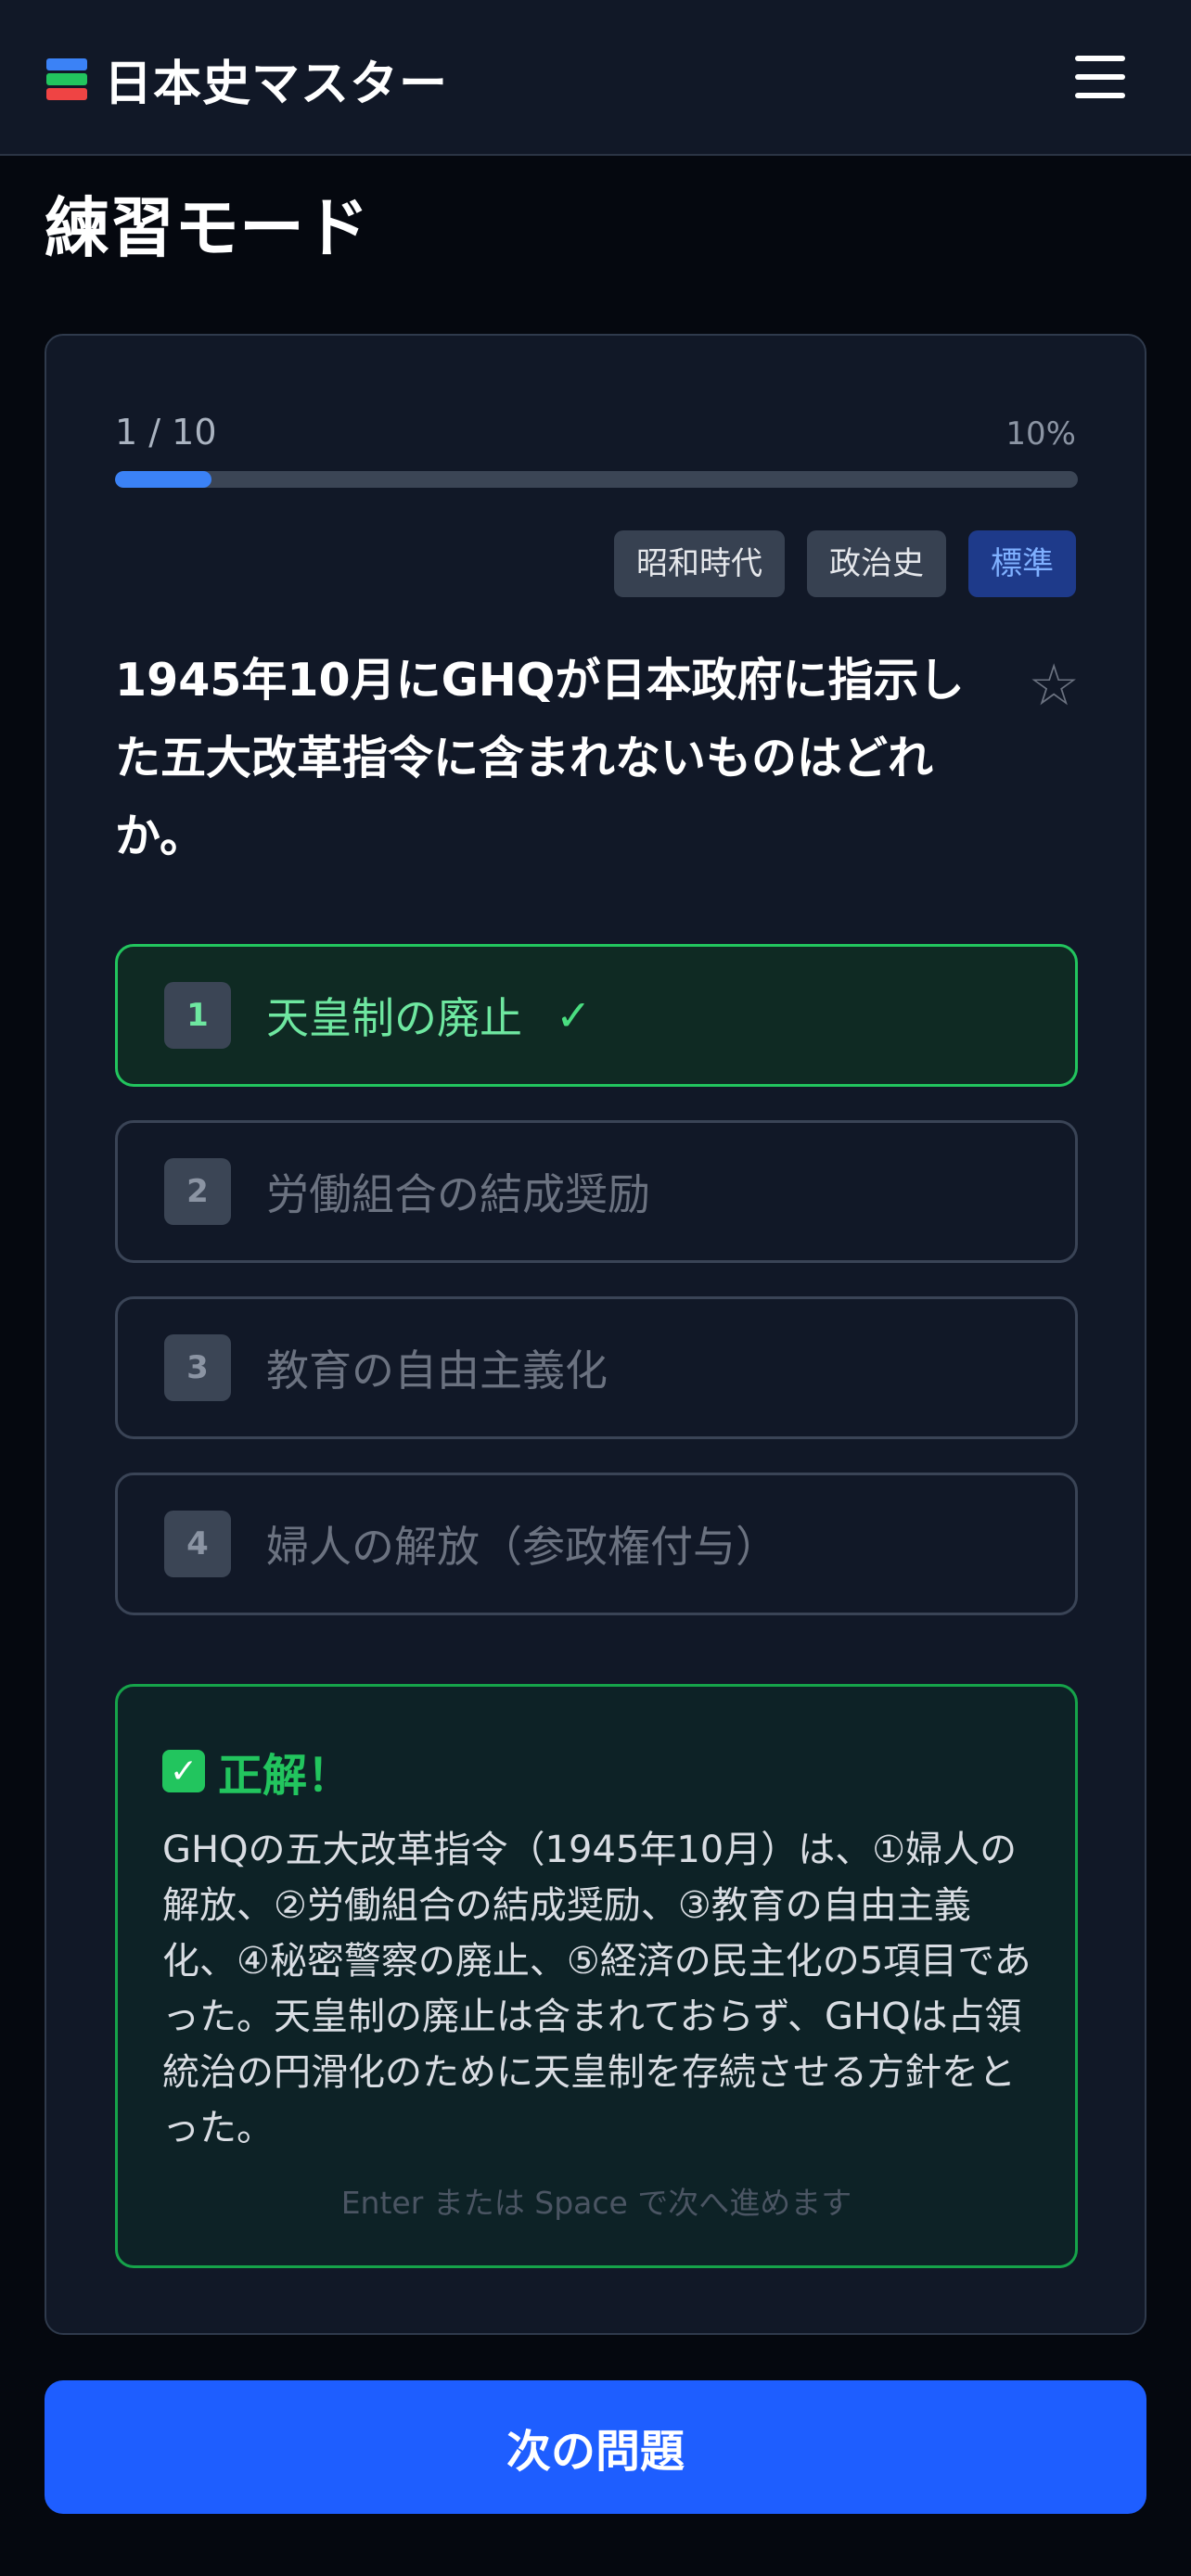 The width and height of the screenshot is (1191, 2576). What do you see at coordinates (596, 2203) in the screenshot?
I see `keyboard-hint: Enter または Space で次へ進めます` at bounding box center [596, 2203].